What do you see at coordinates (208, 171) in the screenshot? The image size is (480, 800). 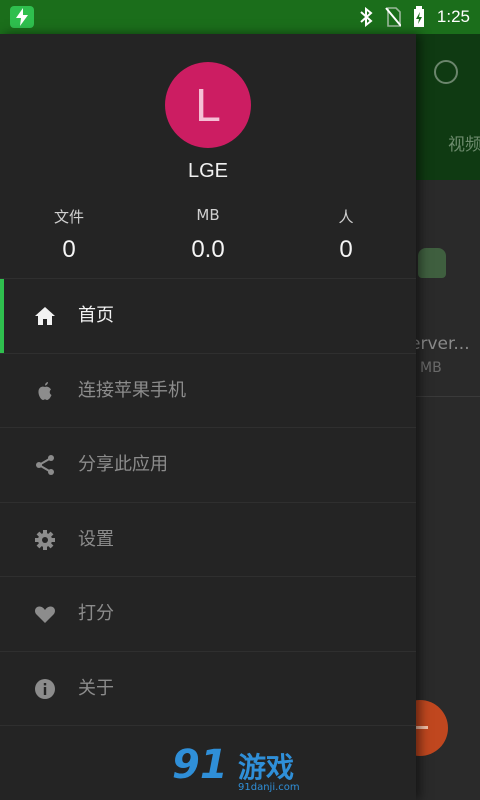 I see `username: LGE` at bounding box center [208, 171].